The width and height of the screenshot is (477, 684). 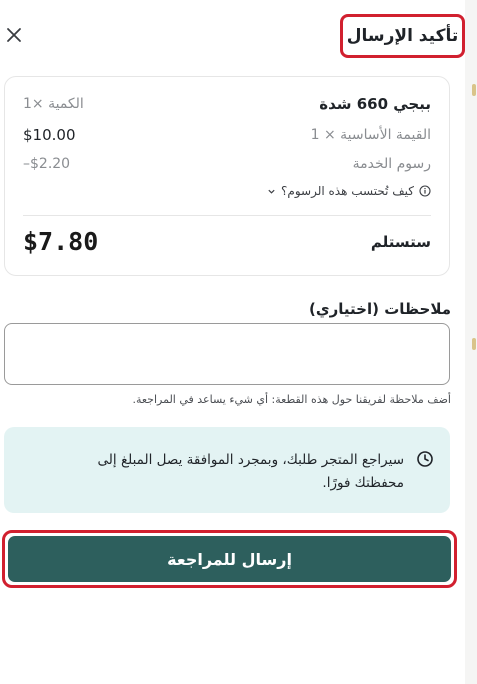 I want to click on total-label: ستستلم, so click(x=400, y=241).